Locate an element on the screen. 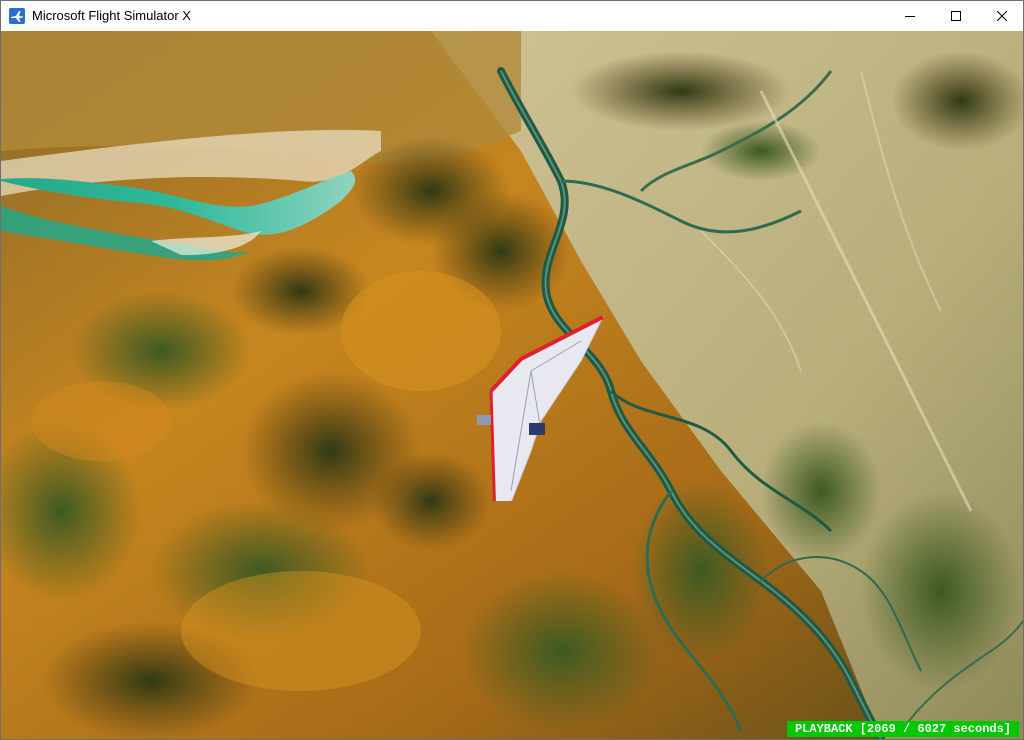 The image size is (1024, 740). maximize-button is located at coordinates (956, 16).